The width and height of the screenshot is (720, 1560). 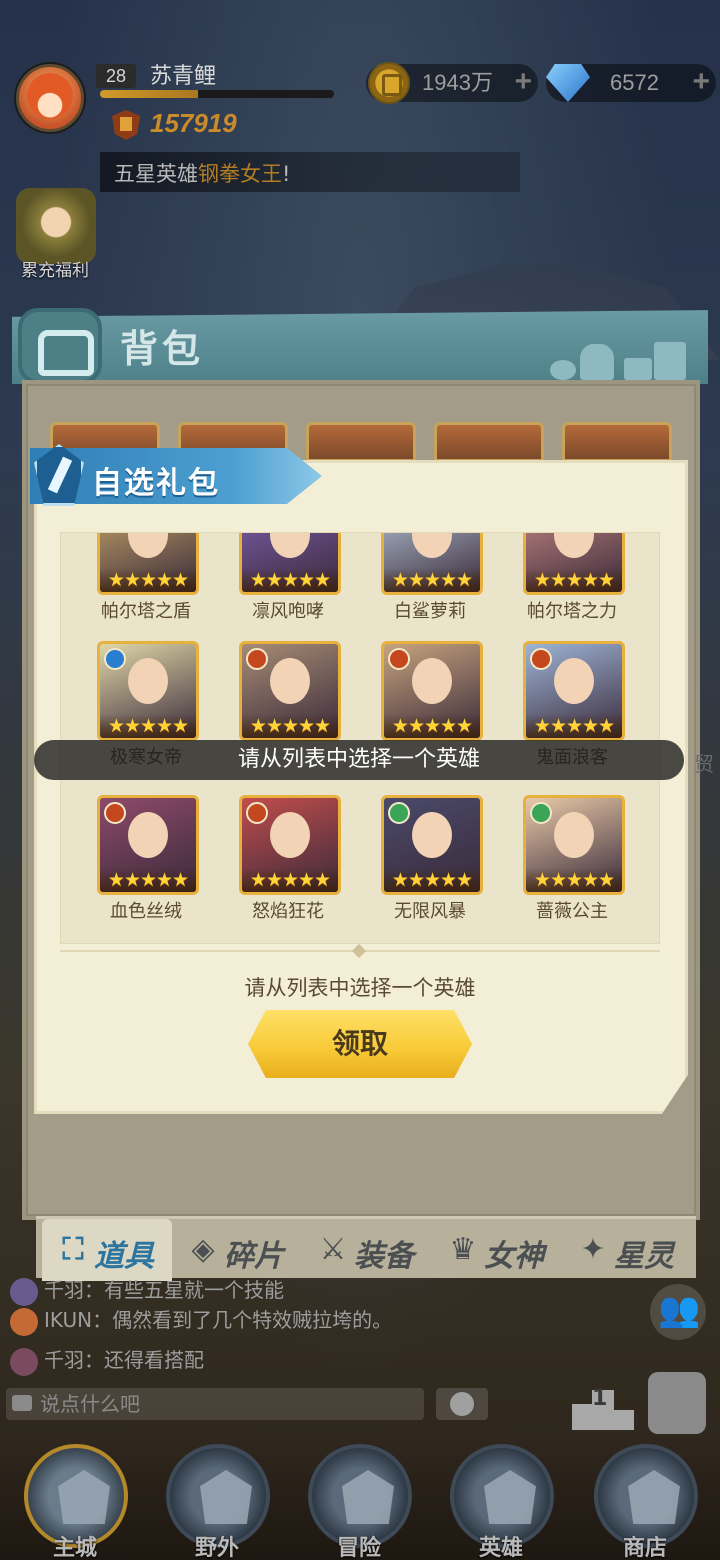 I want to click on chat-input: 说点什么吧, so click(x=215, y=1404).